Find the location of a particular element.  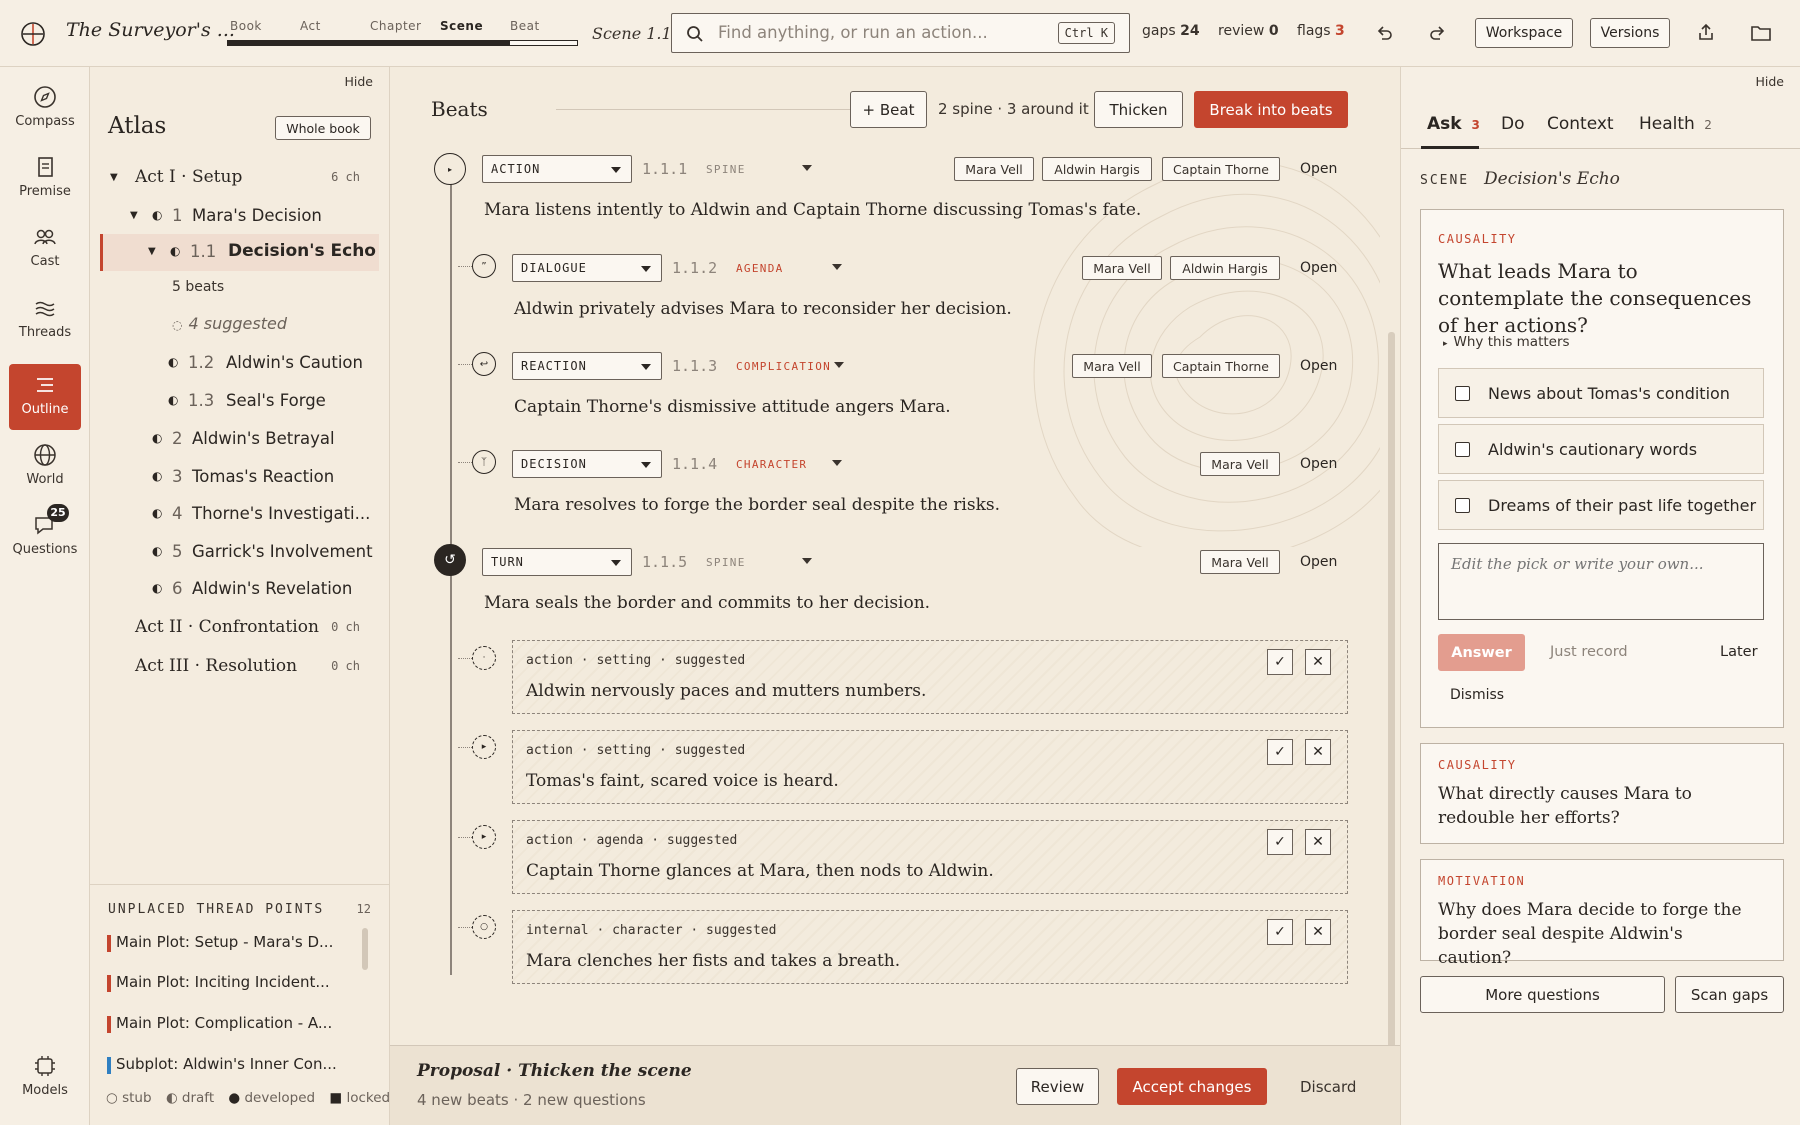

tree-chapter-6: ◐ 6 Aldwin's Revelation is located at coordinates (235, 588).